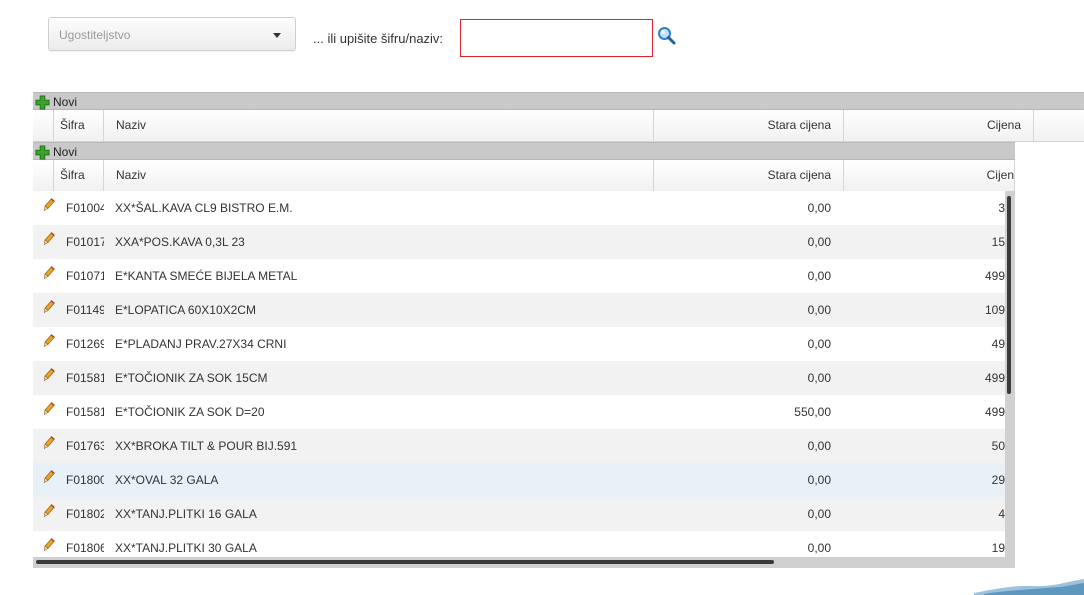 Image resolution: width=1084 pixels, height=595 pixels. Describe the element at coordinates (994, 310) in the screenshot. I see `cell-price: 109` at that location.